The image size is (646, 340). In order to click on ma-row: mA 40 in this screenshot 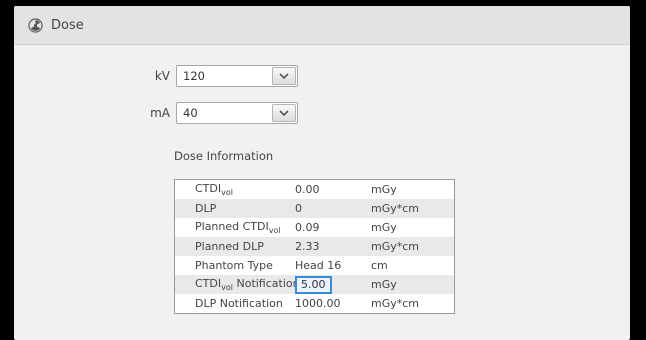, I will do `click(212, 113)`.